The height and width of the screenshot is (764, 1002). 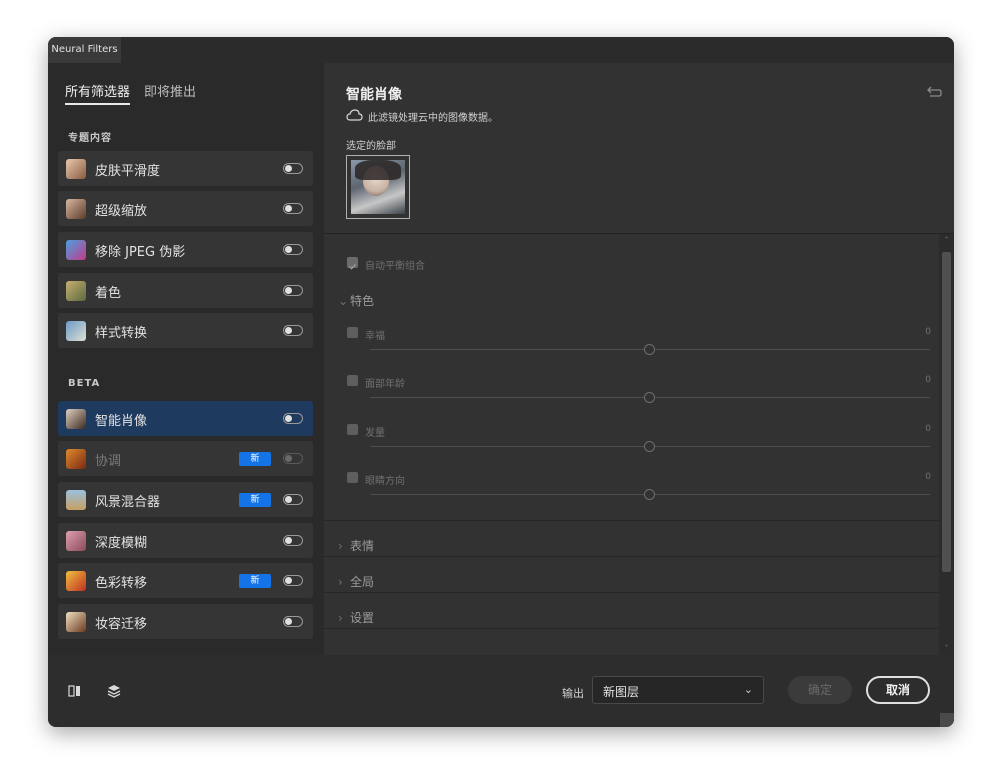 I want to click on settings-scrollbar: ˄ ˅, so click(x=946, y=444).